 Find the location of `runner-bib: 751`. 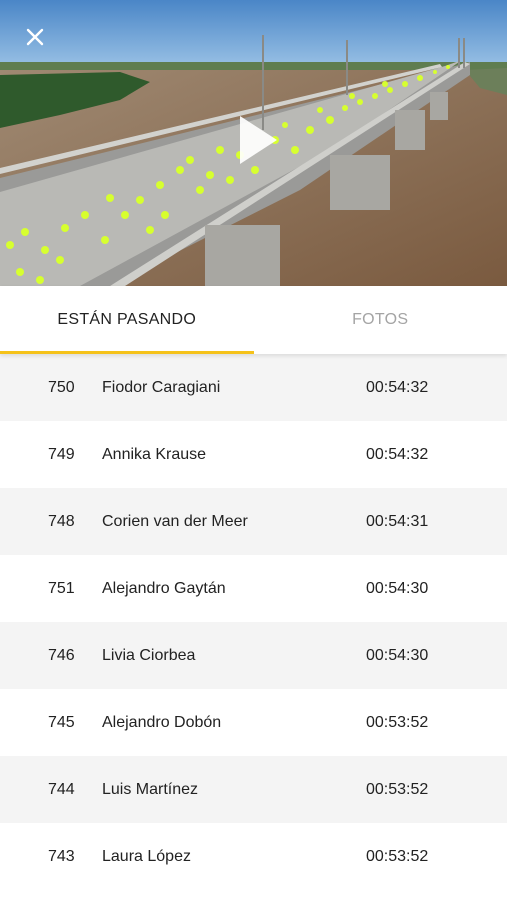

runner-bib: 751 is located at coordinates (61, 588).